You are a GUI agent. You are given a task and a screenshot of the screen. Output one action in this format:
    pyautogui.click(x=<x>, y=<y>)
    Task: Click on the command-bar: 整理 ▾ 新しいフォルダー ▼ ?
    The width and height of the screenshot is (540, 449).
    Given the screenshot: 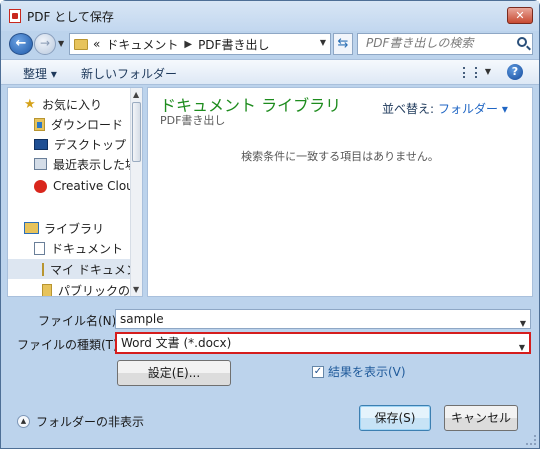 What is the action you would take?
    pyautogui.click(x=270, y=72)
    